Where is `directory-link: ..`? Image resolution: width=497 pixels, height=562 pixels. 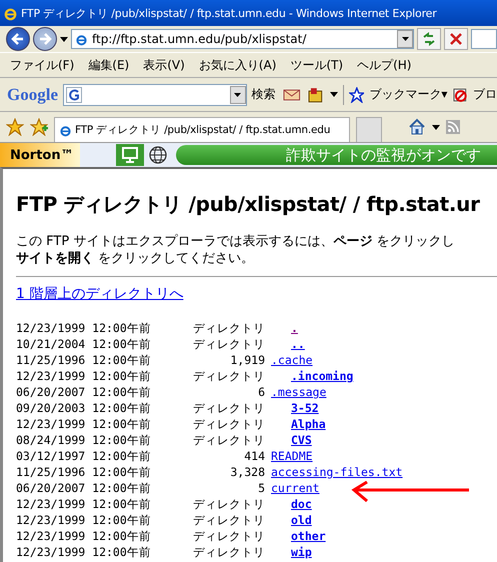
directory-link: .. is located at coordinates (298, 344).